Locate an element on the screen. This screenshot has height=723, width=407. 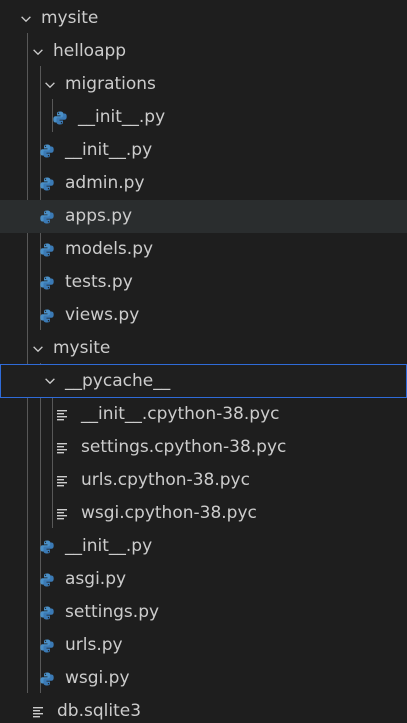
tree-item-label: models.py is located at coordinates (109, 249).